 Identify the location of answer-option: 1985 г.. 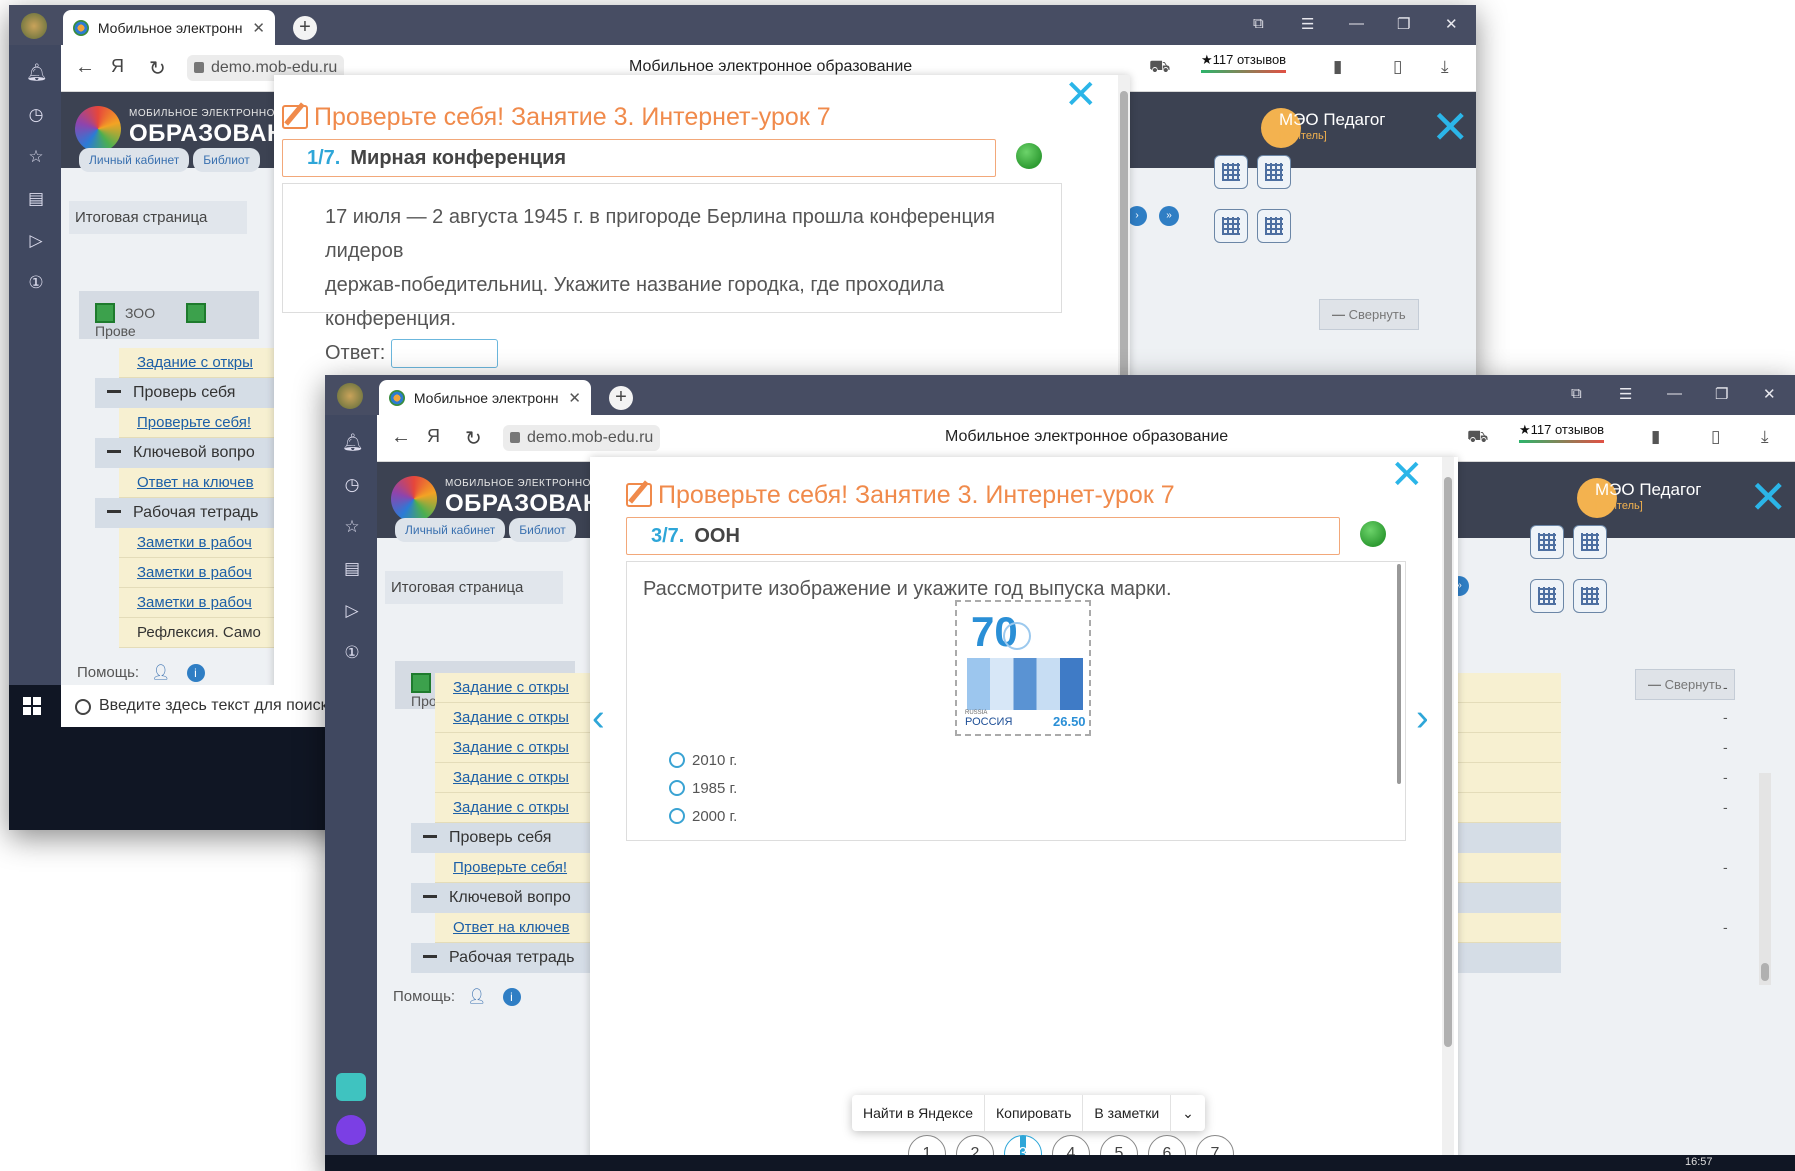
(703, 788).